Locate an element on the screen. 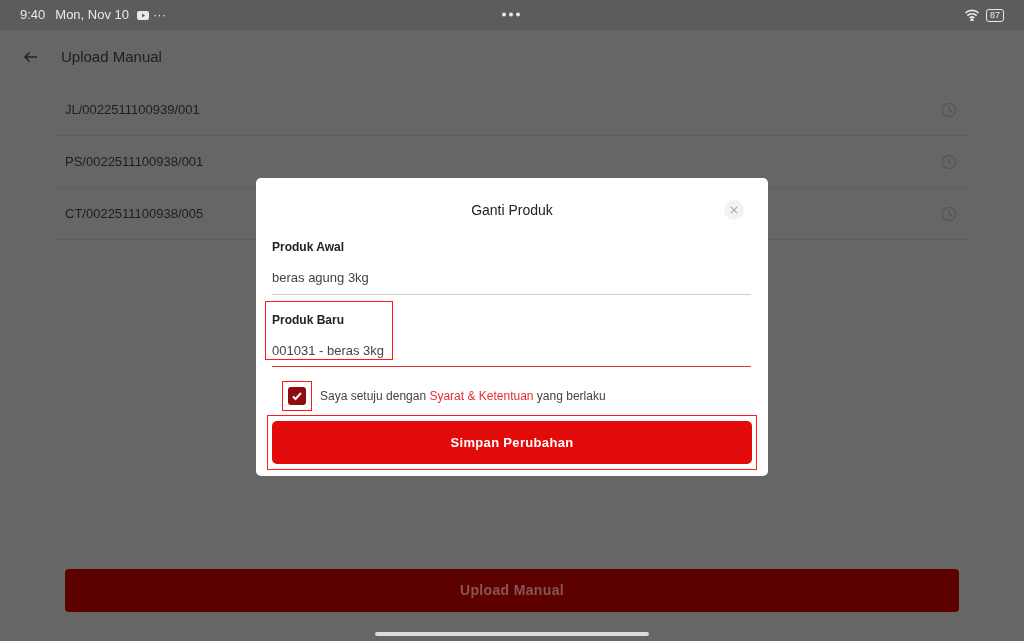  close-button is located at coordinates (734, 210).